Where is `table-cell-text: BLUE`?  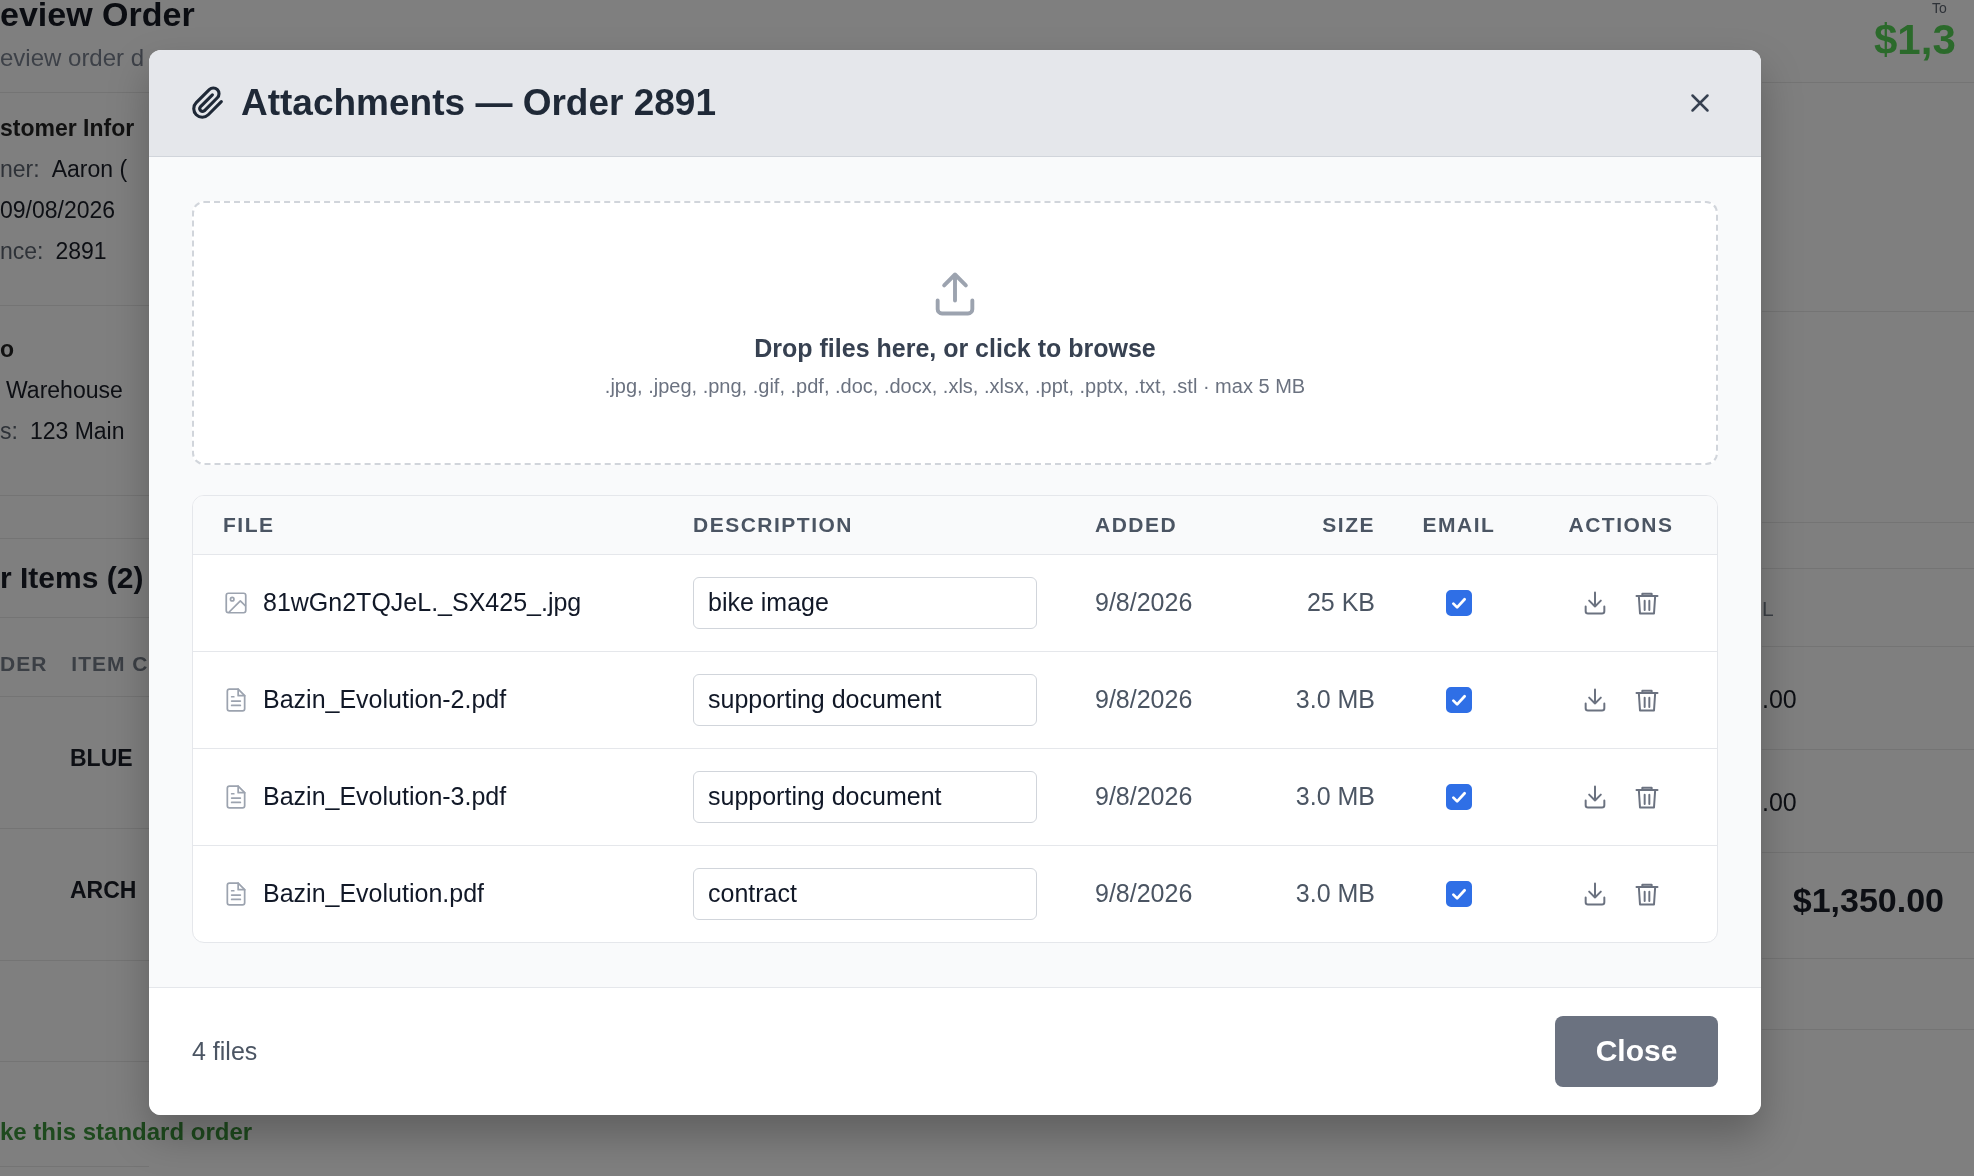
table-cell-text: BLUE is located at coordinates (101, 758).